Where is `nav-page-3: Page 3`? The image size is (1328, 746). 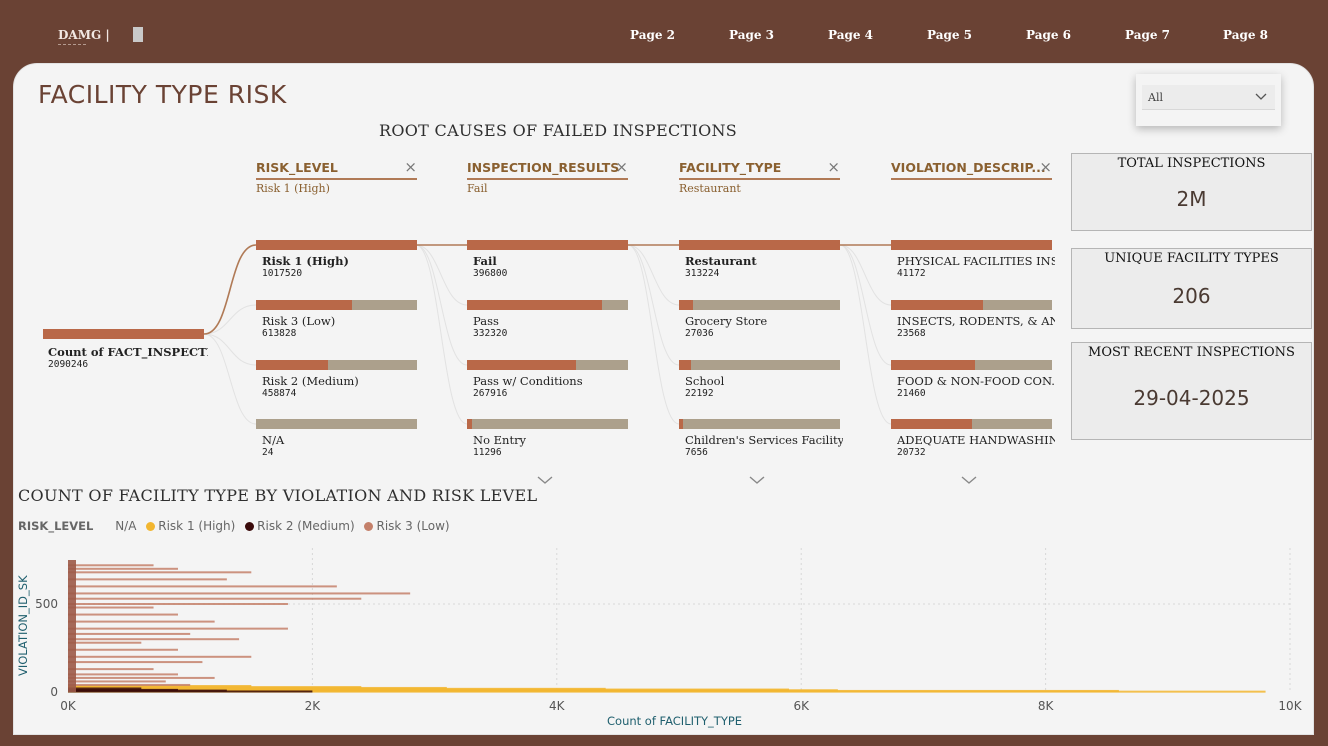 nav-page-3: Page 3 is located at coordinates (751, 35).